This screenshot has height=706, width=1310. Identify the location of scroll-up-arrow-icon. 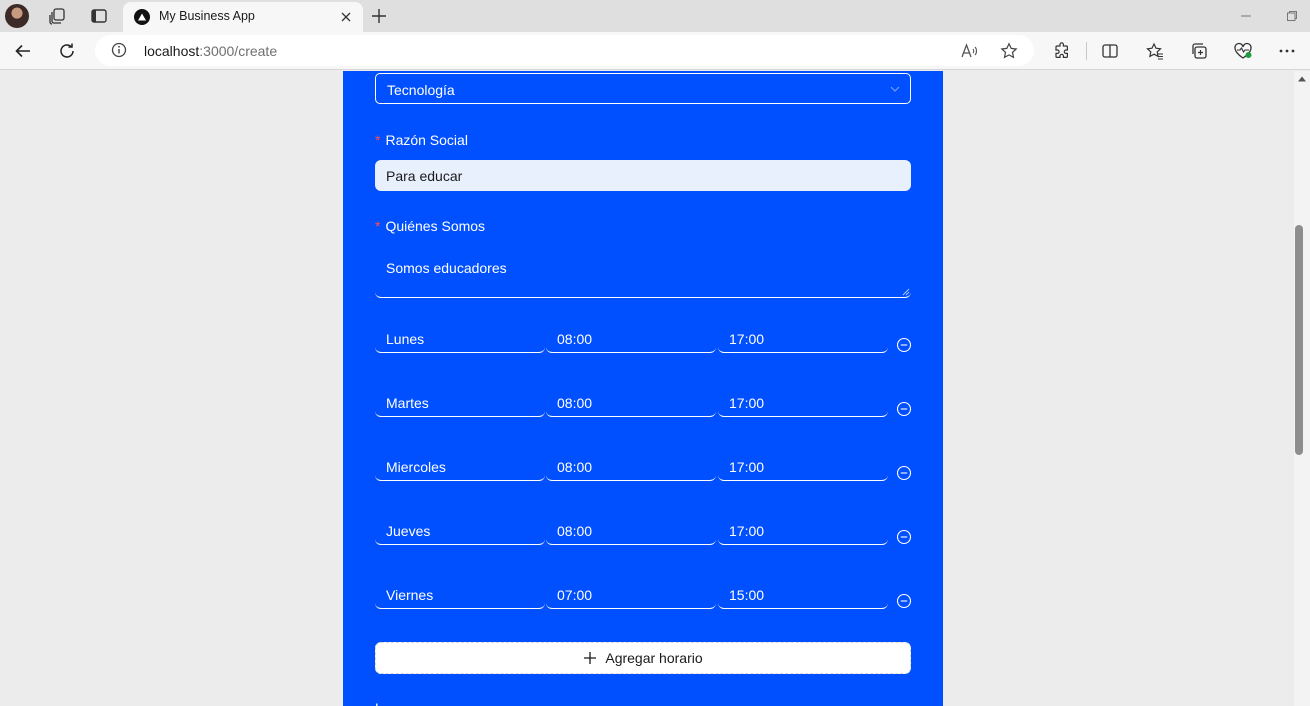
(1302, 79).